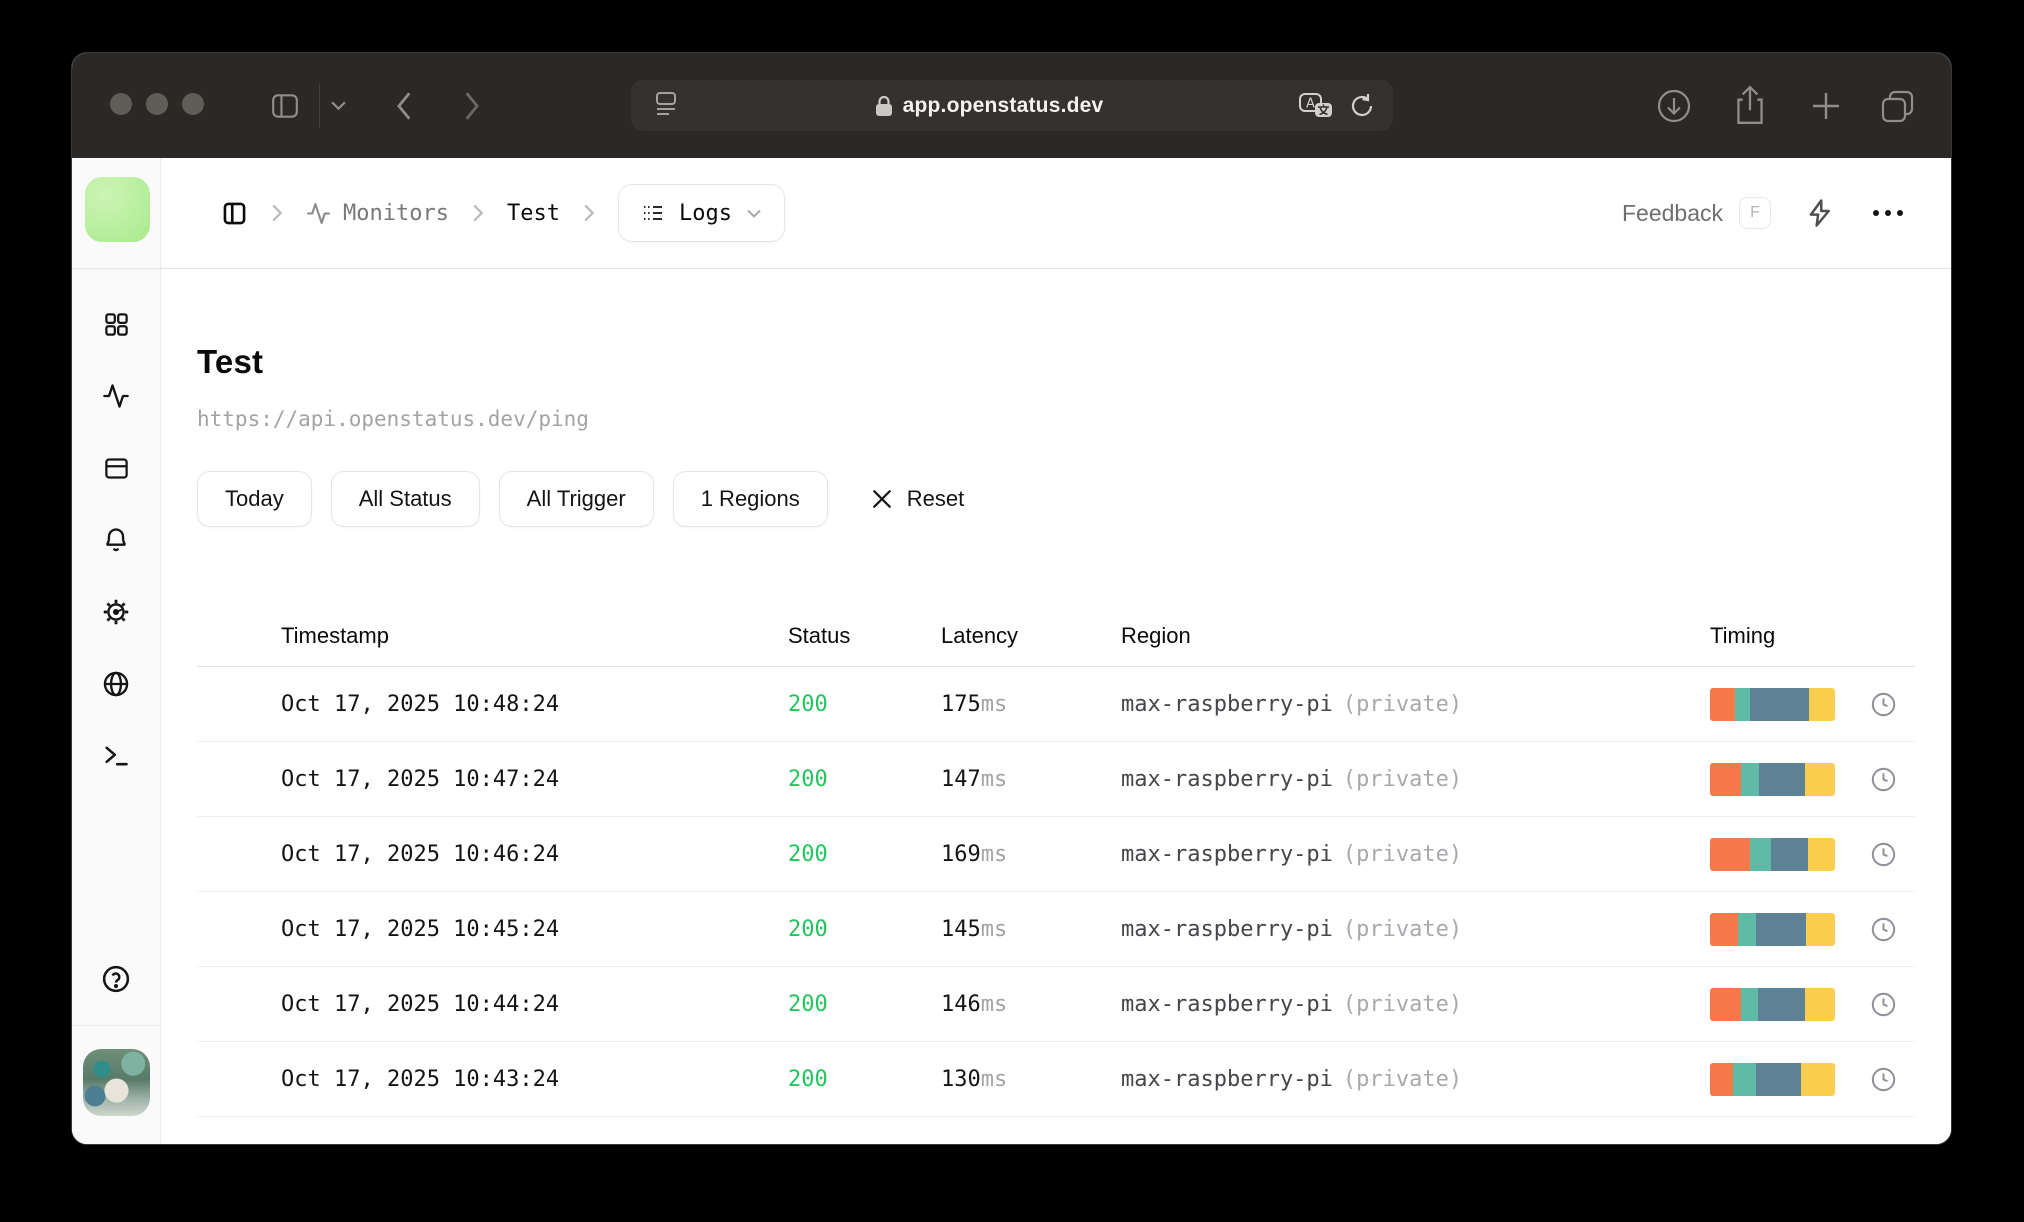 This screenshot has width=2024, height=1222. What do you see at coordinates (335, 635) in the screenshot?
I see `col-timestamp: Timestamp` at bounding box center [335, 635].